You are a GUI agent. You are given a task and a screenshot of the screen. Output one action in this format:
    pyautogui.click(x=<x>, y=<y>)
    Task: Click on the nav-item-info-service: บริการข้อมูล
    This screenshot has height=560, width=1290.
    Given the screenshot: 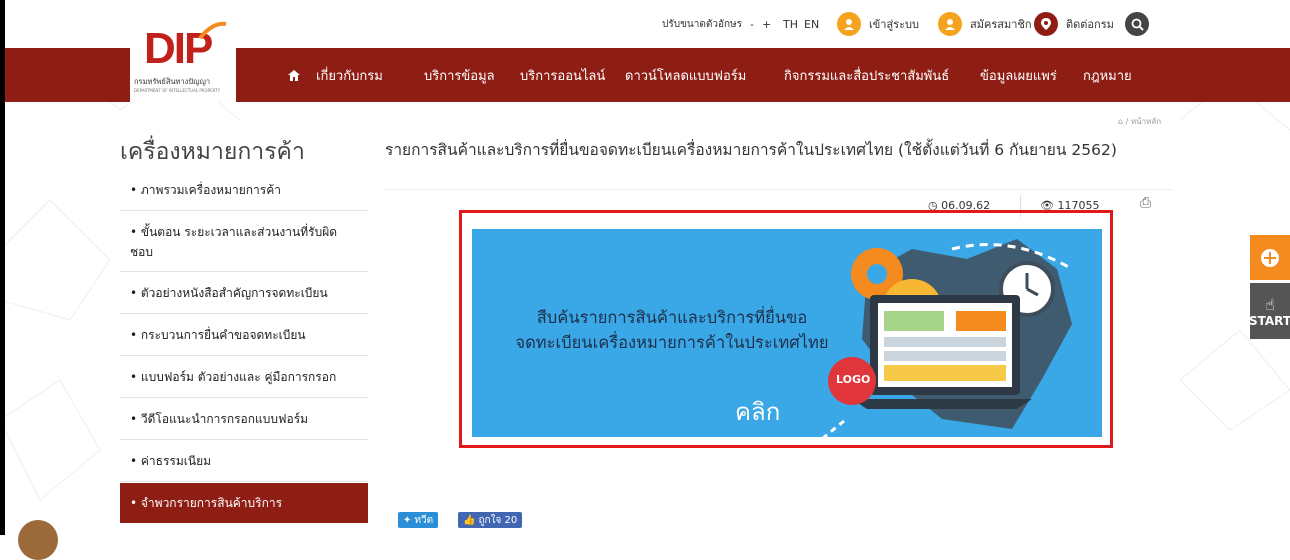 What is the action you would take?
    pyautogui.click(x=459, y=75)
    